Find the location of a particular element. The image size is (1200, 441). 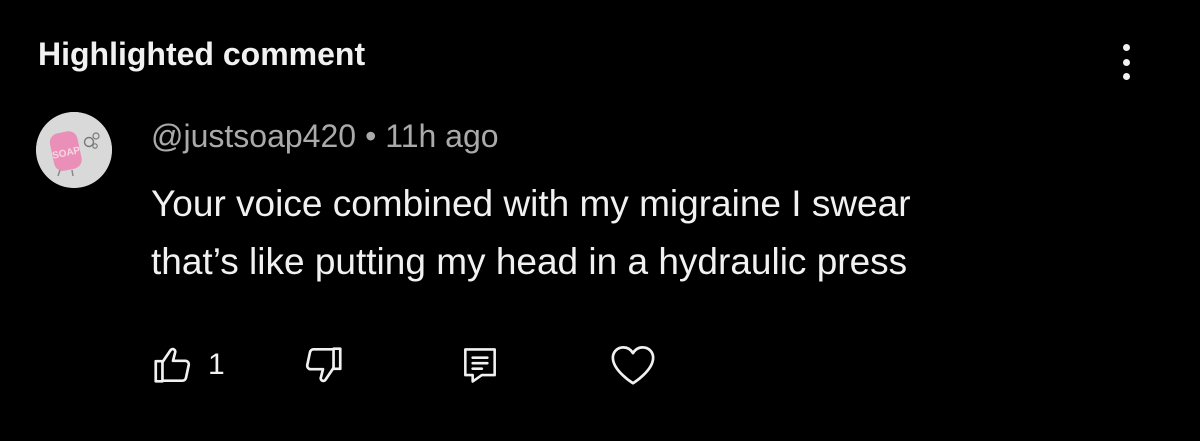

heart-icon is located at coordinates (633, 365).